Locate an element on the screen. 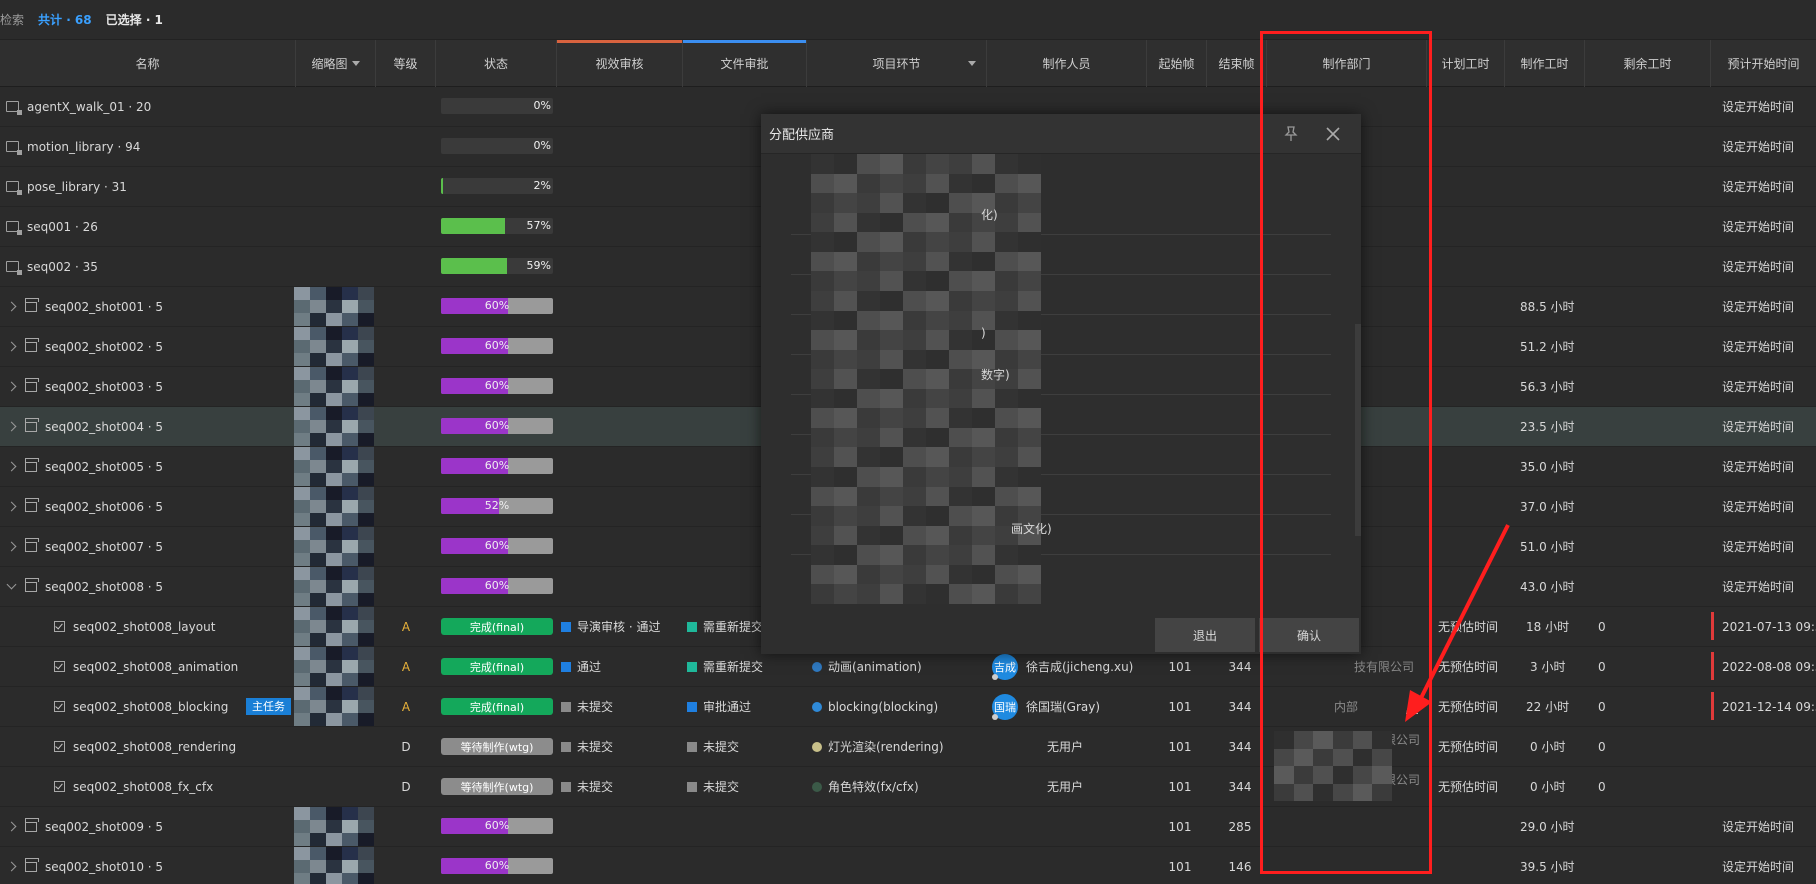 Image resolution: width=1816 pixels, height=884 pixels. row-name: seq002_shot010 · 5 is located at coordinates (104, 867).